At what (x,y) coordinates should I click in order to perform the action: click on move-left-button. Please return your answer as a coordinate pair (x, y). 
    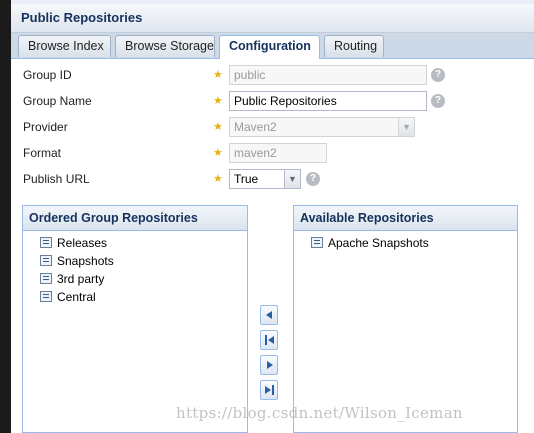
    Looking at the image, I should click on (269, 315).